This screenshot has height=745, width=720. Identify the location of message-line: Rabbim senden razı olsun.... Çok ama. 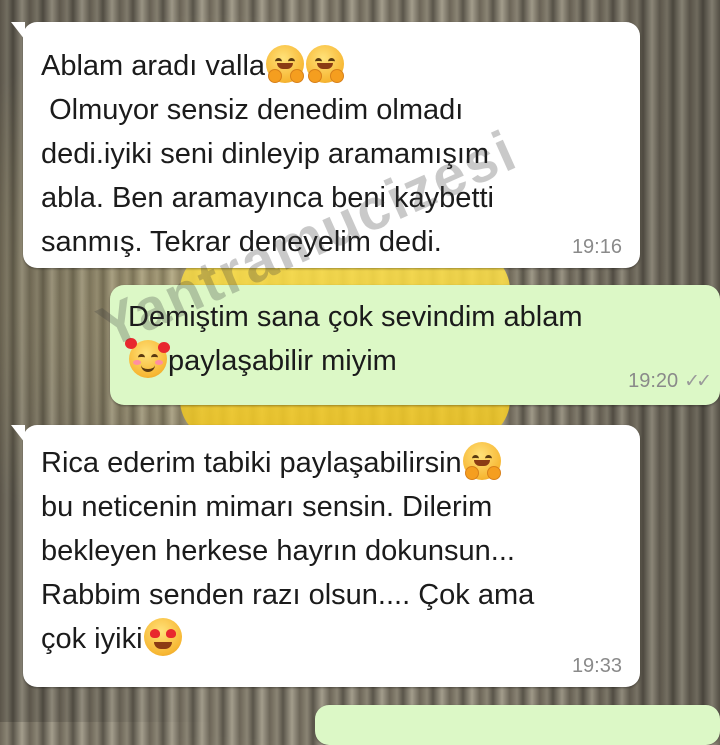
(288, 595).